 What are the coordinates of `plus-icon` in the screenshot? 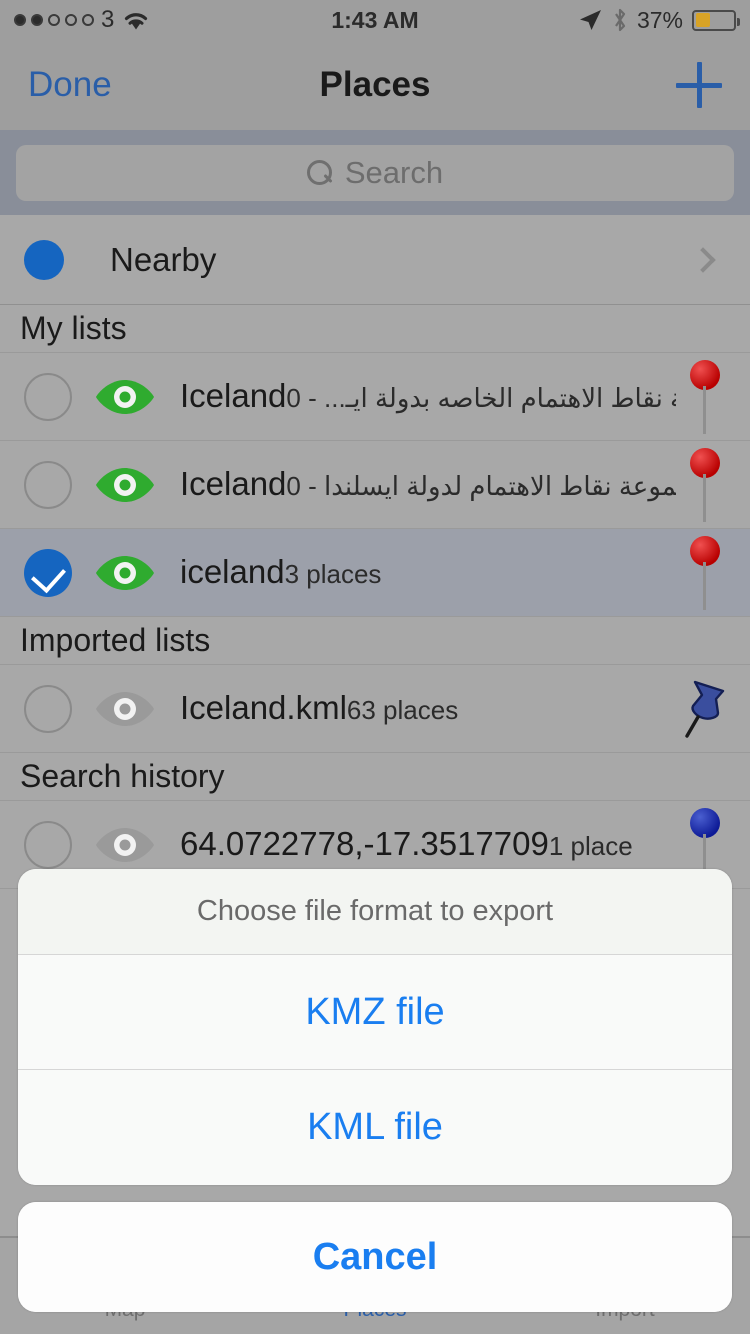 It's located at (699, 85).